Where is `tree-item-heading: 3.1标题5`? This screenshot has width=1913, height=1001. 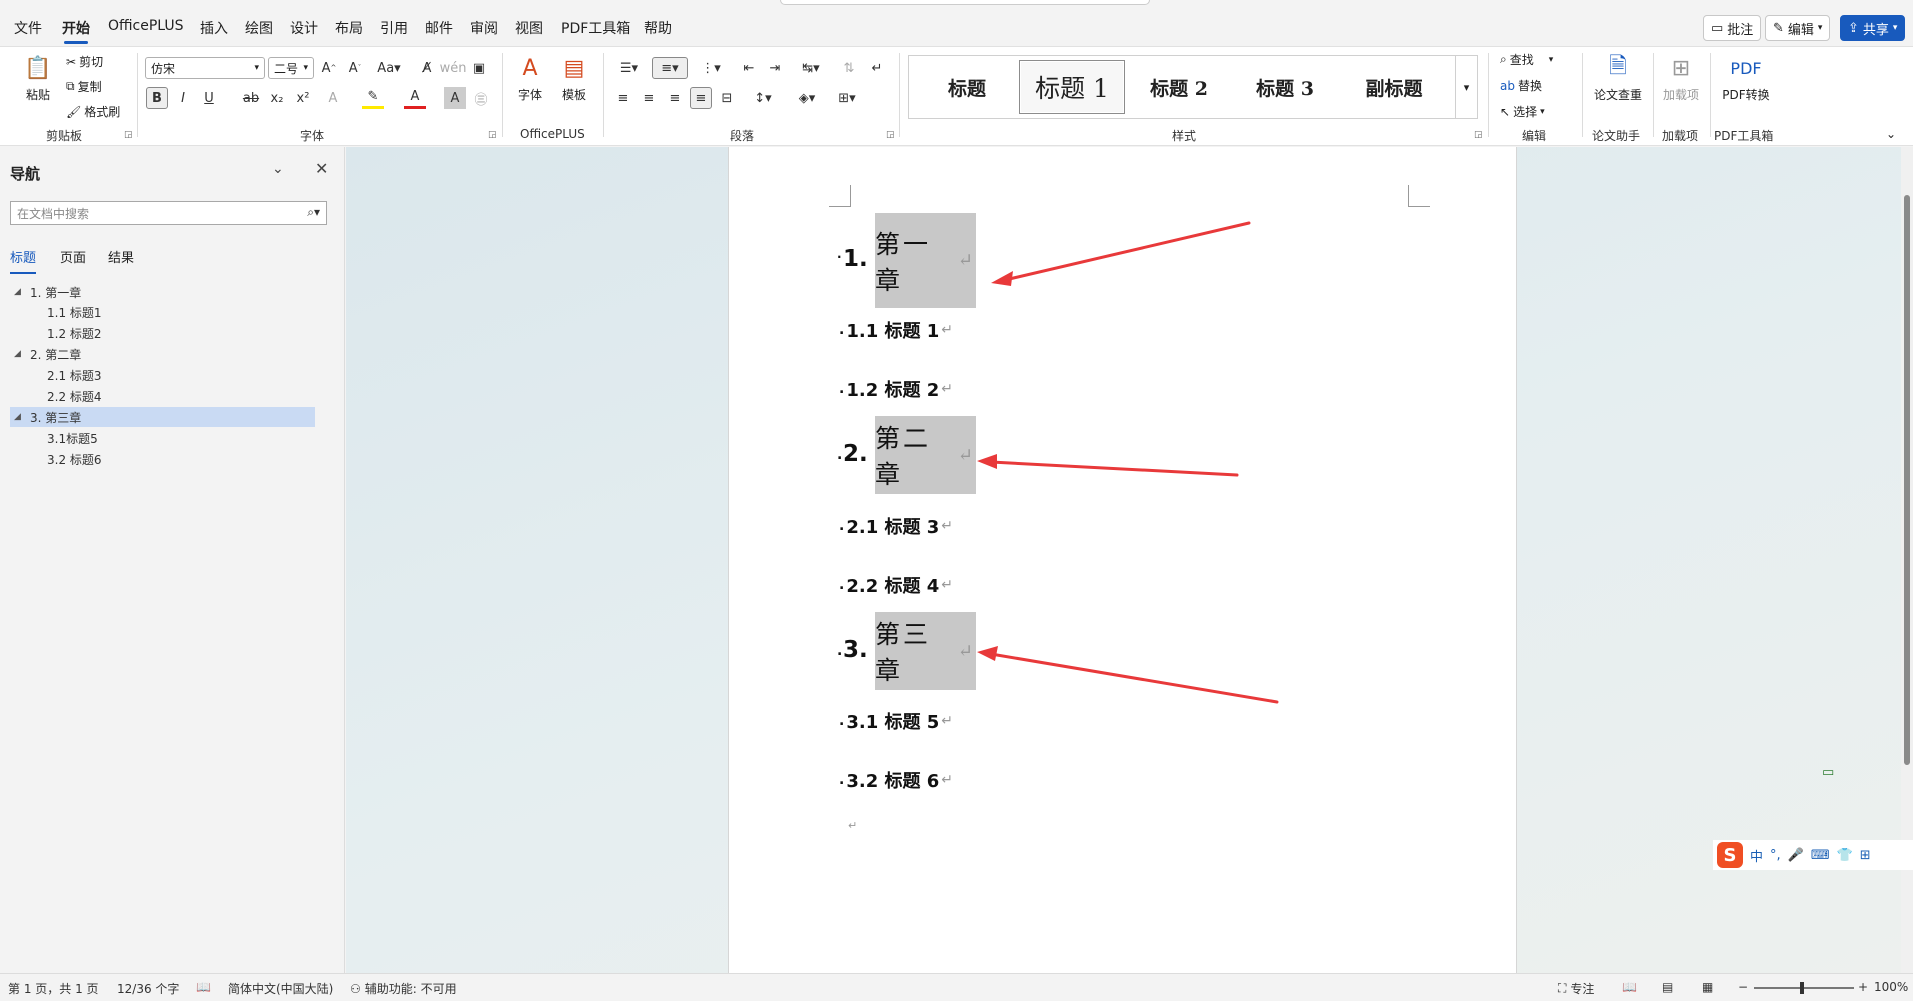
tree-item-heading: 3.1标题5 is located at coordinates (162, 438).